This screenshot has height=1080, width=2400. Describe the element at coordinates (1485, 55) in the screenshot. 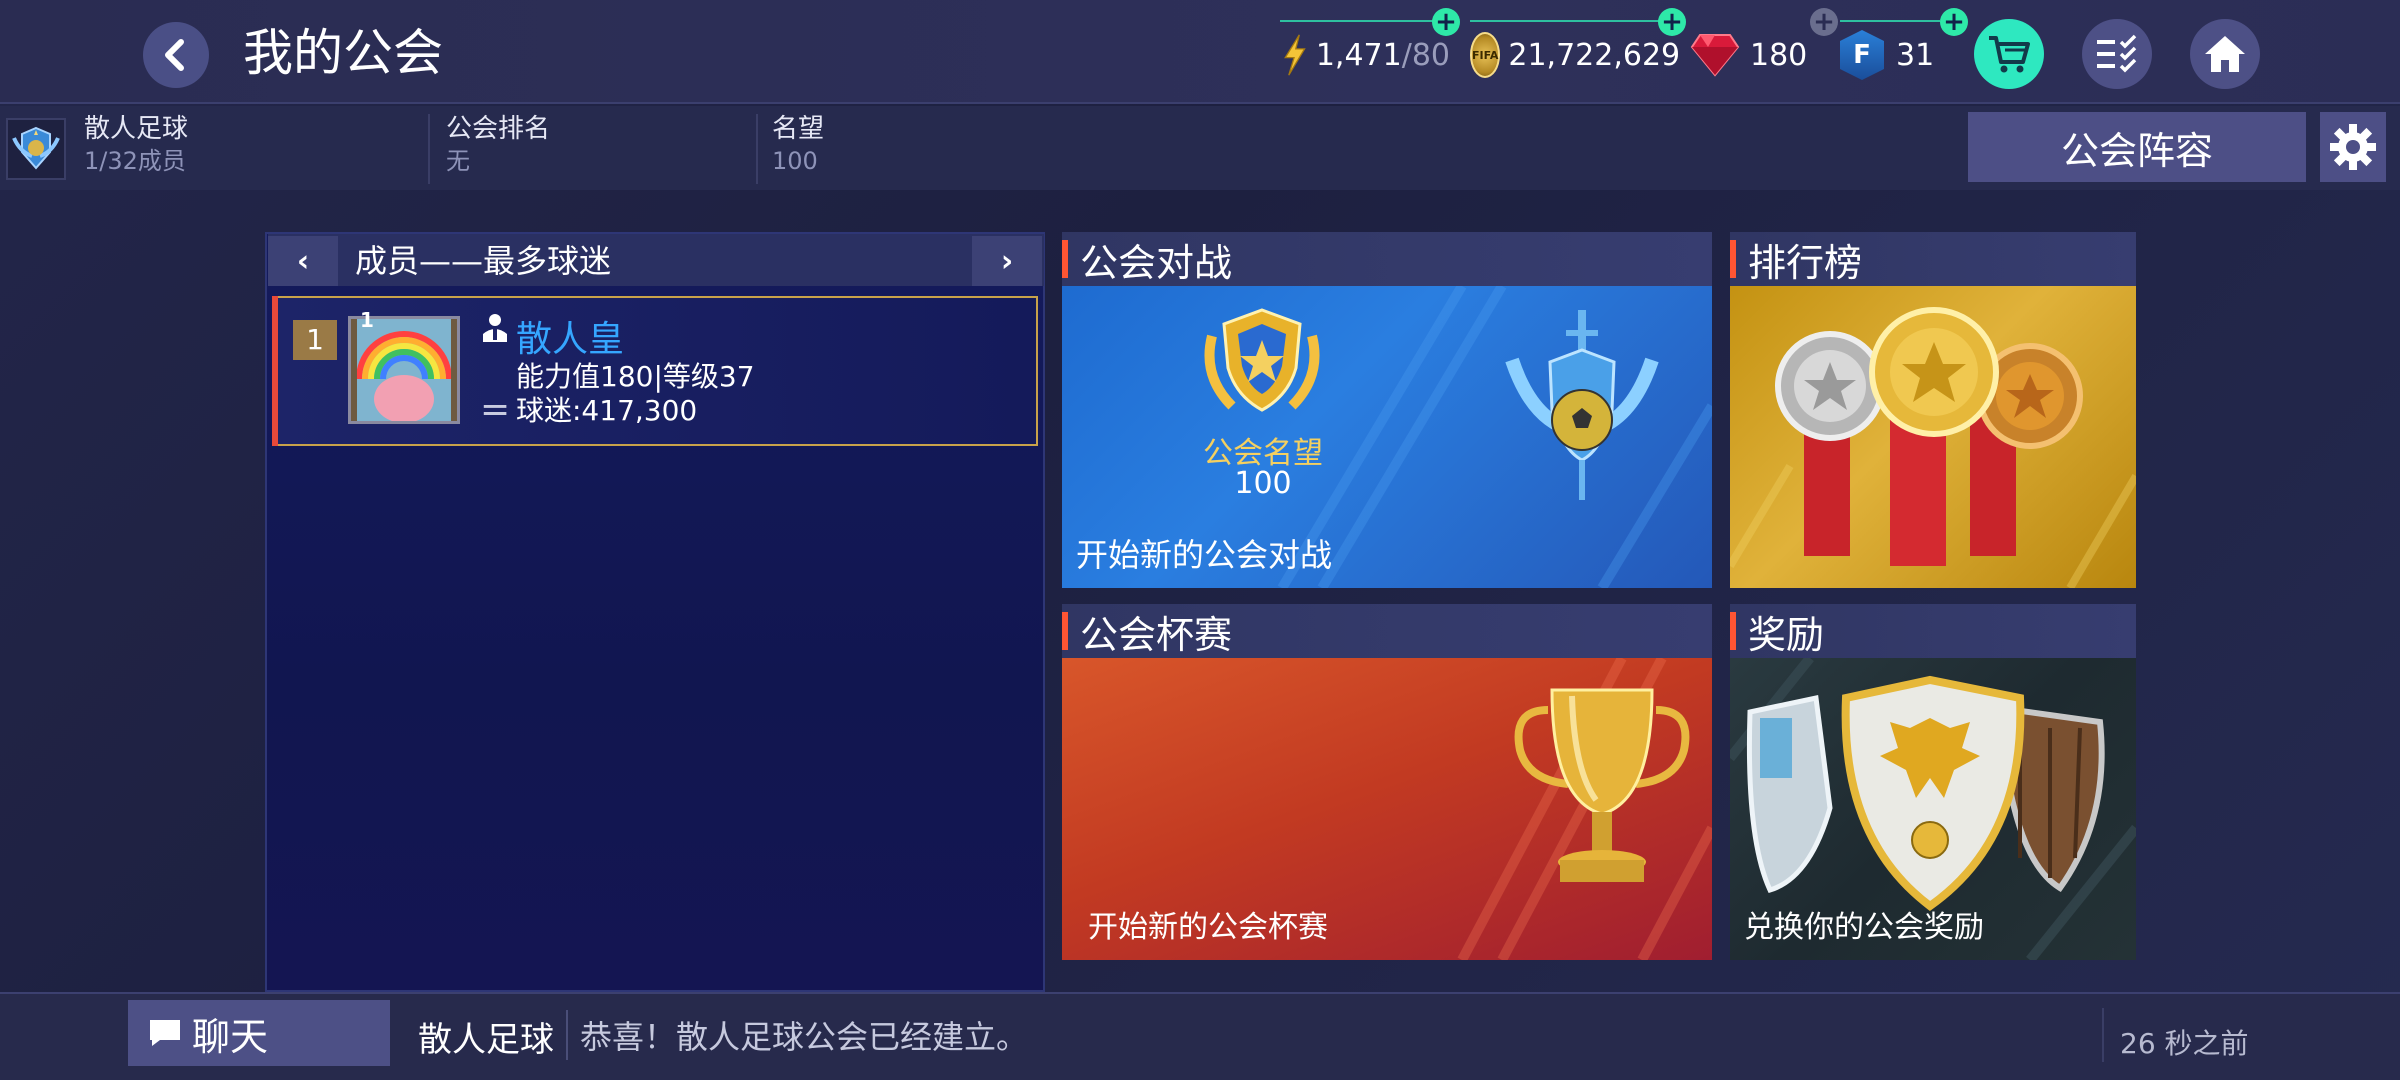

I see `coin-icon: FIFA` at that location.